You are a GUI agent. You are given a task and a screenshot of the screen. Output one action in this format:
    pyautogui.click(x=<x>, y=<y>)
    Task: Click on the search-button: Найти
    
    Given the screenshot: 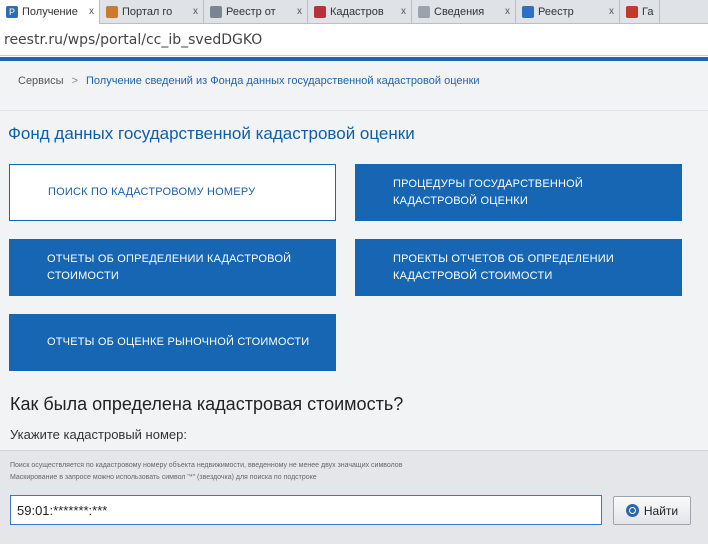 What is the action you would take?
    pyautogui.click(x=652, y=510)
    